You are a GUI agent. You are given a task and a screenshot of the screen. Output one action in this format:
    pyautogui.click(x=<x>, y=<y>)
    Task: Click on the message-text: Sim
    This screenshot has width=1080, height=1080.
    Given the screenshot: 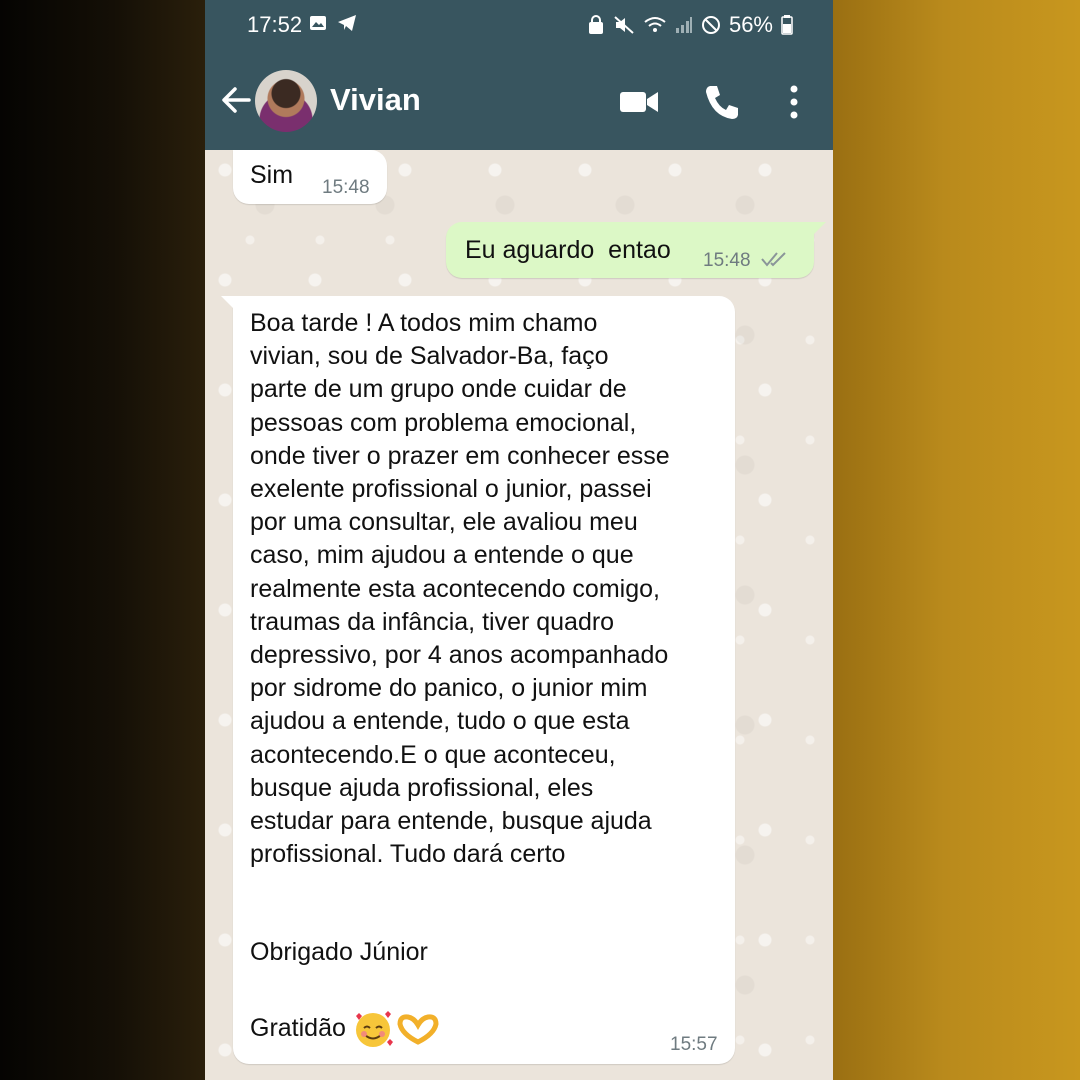 What is the action you would take?
    pyautogui.click(x=272, y=175)
    